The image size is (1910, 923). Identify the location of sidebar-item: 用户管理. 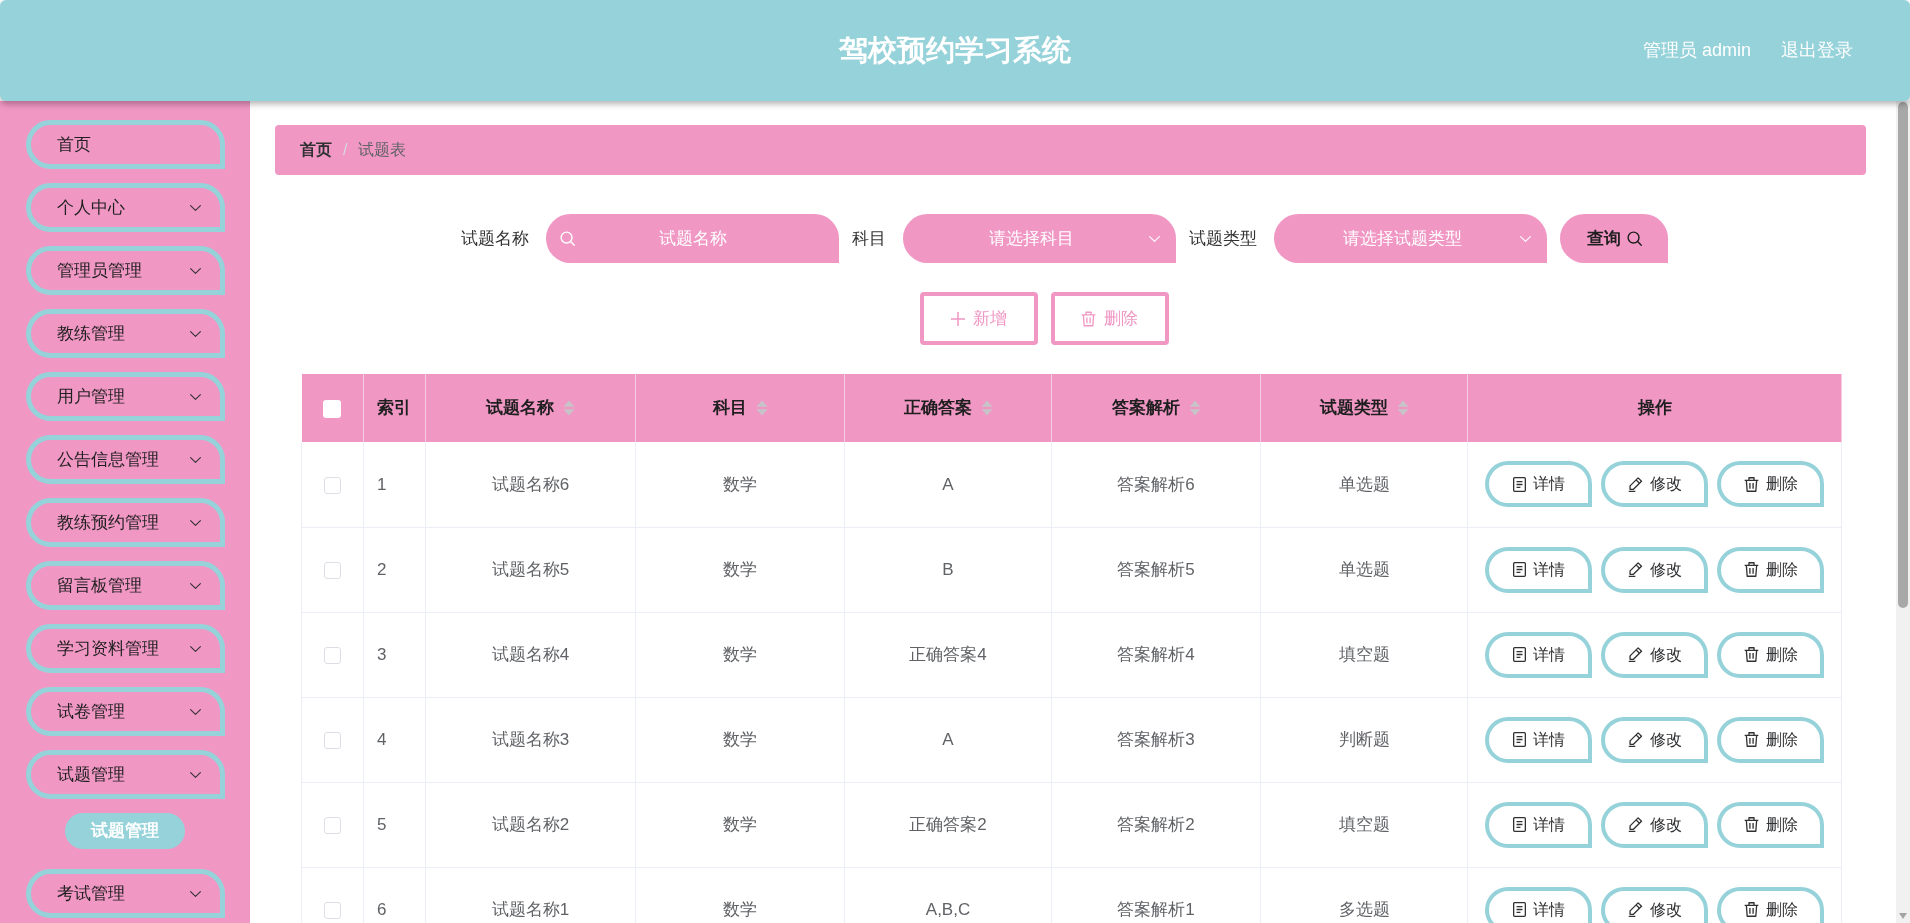
(125, 396).